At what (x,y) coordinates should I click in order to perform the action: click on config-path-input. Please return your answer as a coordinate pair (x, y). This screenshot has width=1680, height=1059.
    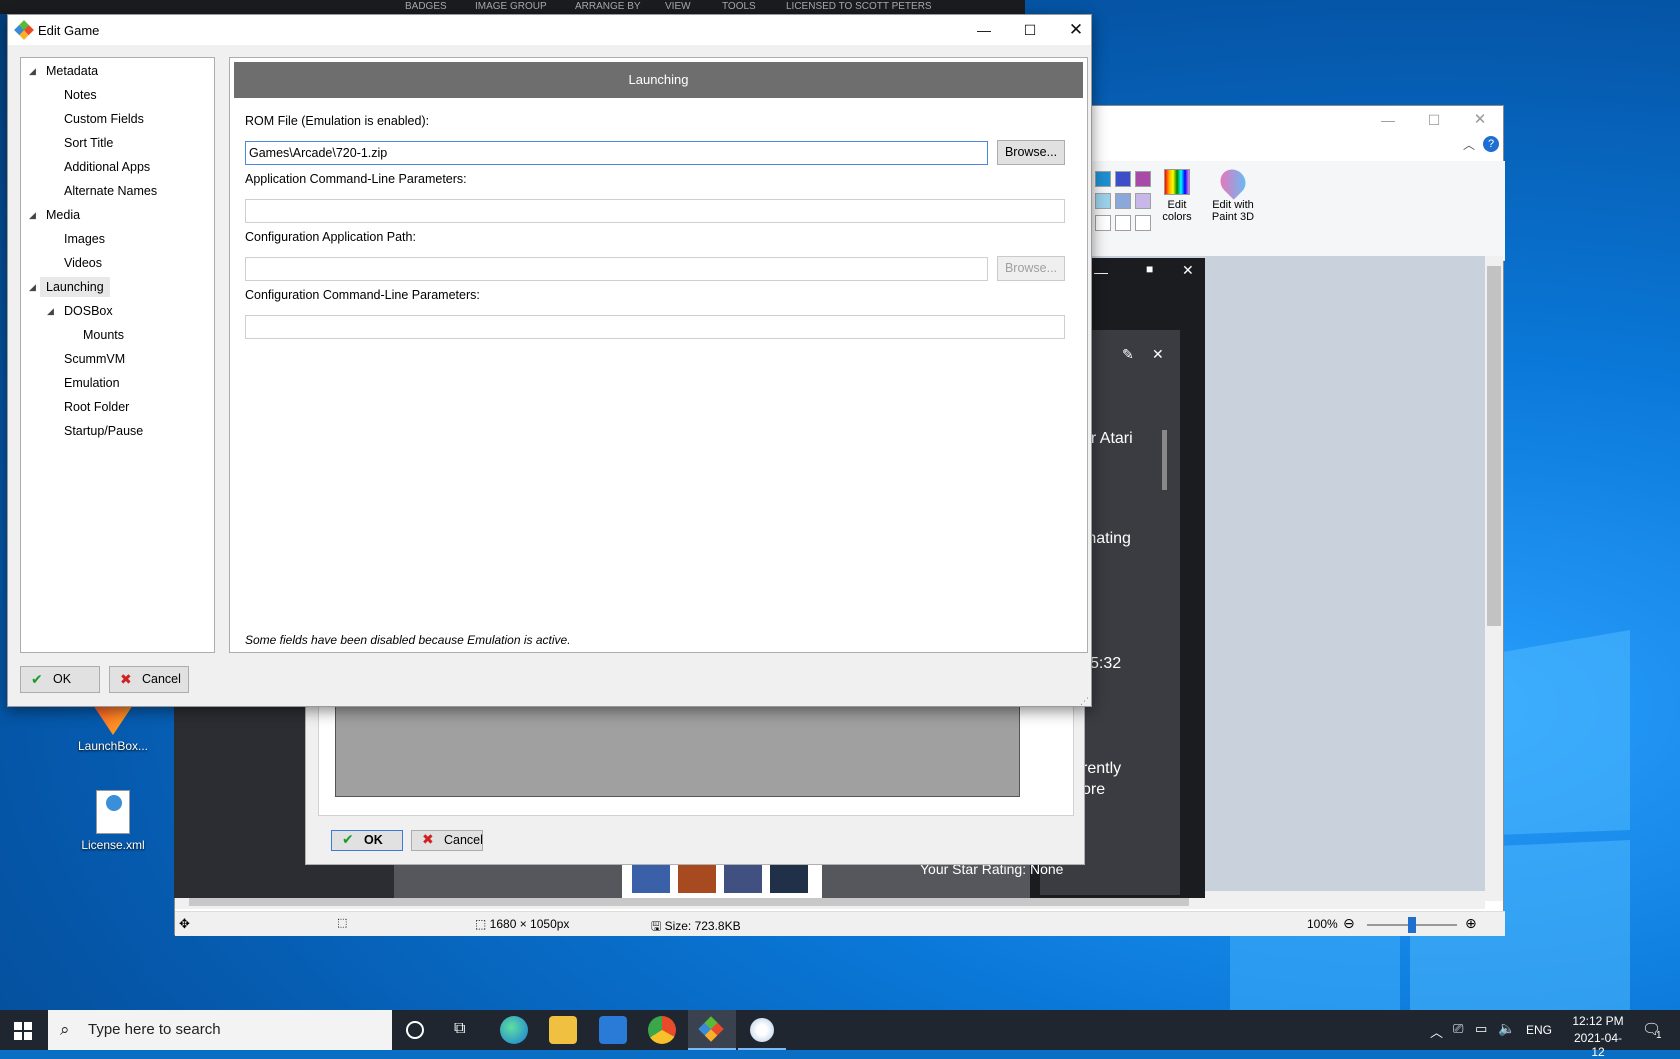
    Looking at the image, I should click on (616, 269).